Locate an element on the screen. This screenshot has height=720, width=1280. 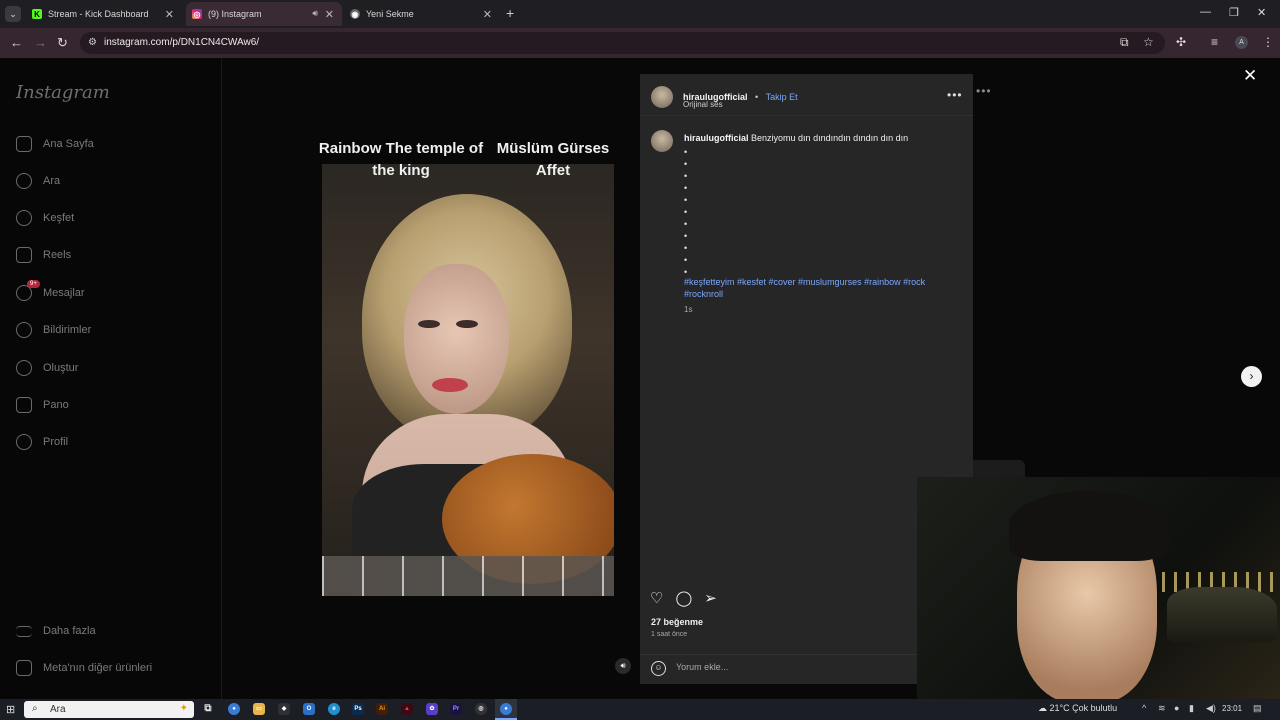
close-window-icon: ✕ is located at coordinates (1261, 12).